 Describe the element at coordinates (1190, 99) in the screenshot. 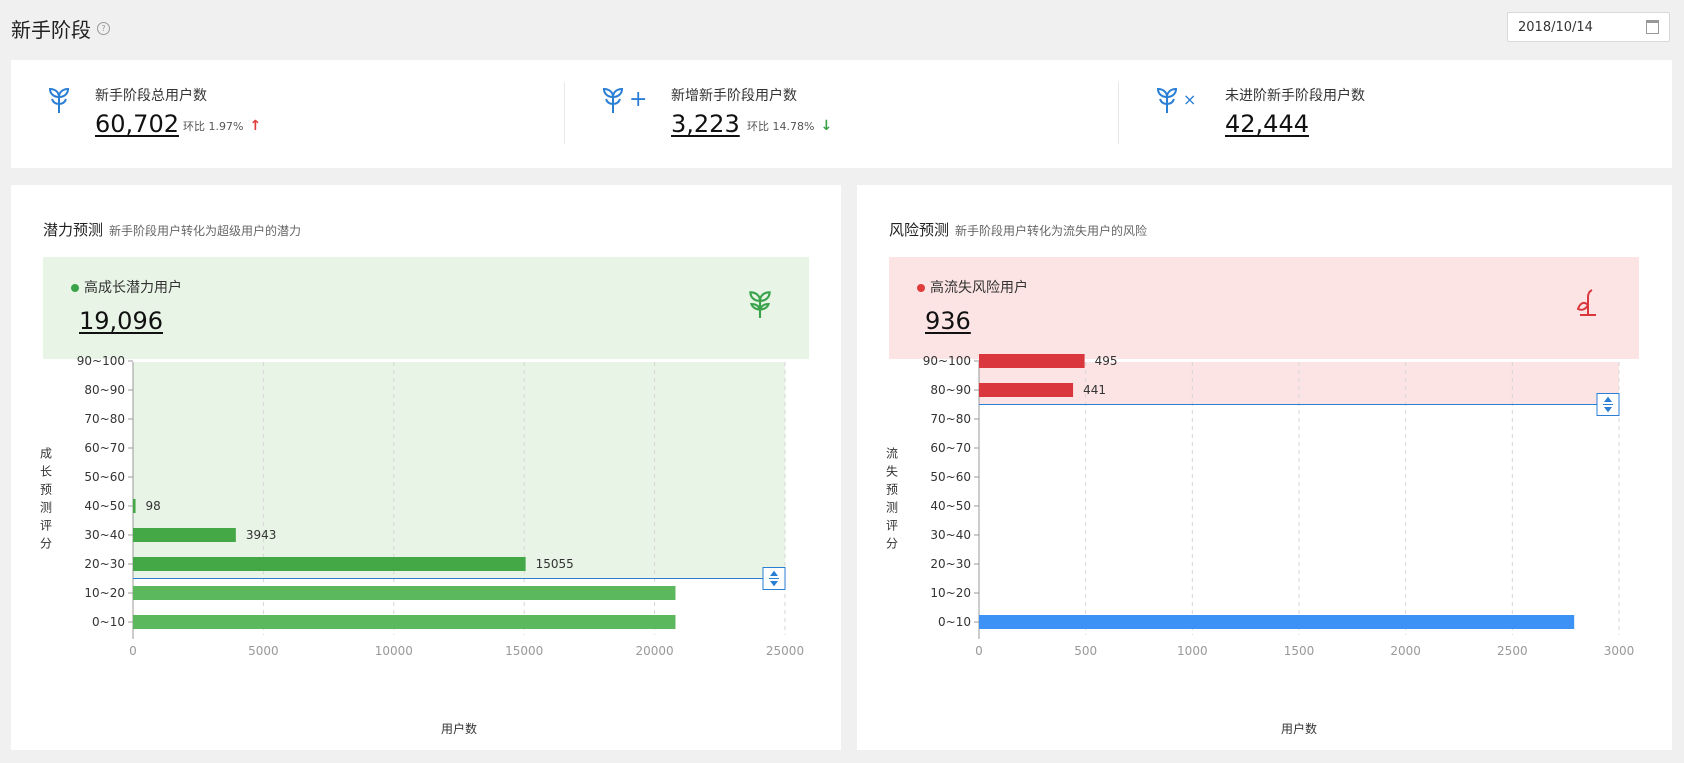

I see `times-icon: ×` at that location.